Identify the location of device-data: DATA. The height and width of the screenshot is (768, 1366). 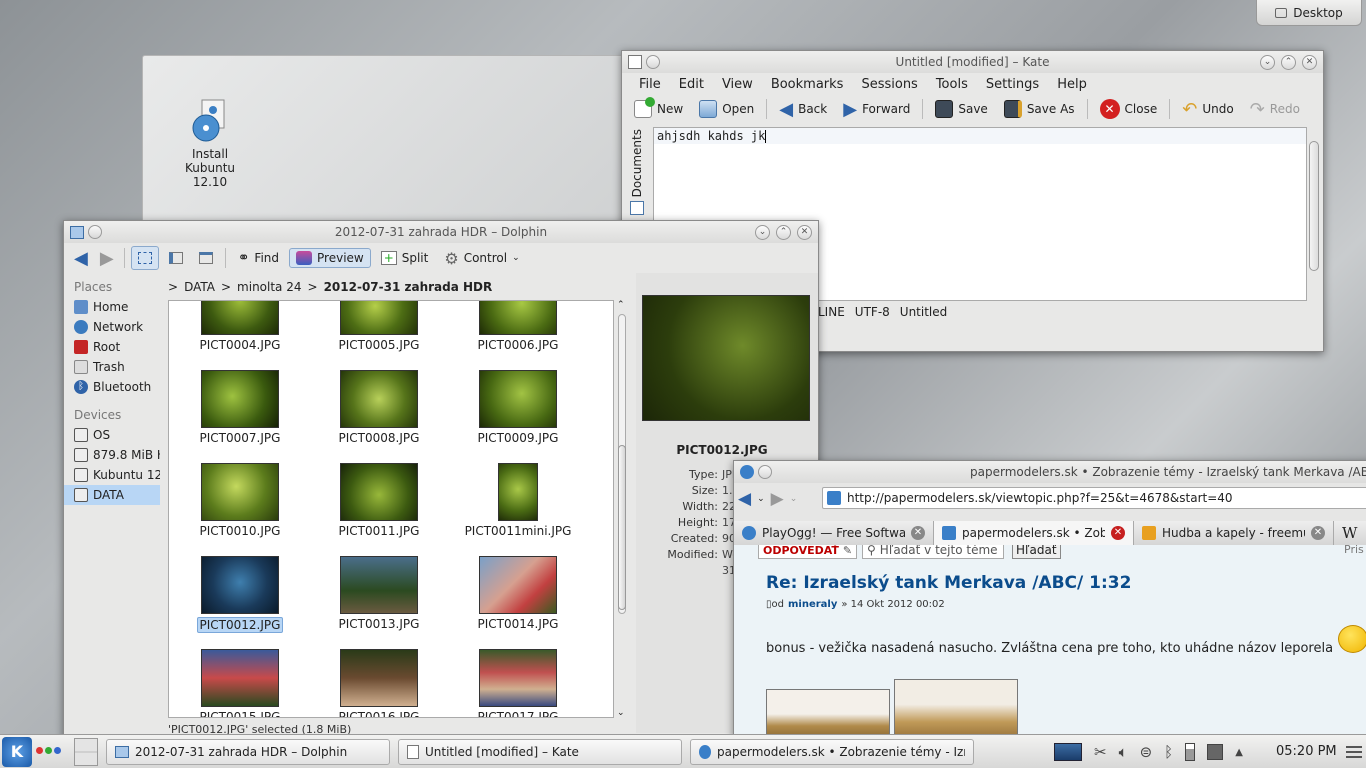
(112, 495).